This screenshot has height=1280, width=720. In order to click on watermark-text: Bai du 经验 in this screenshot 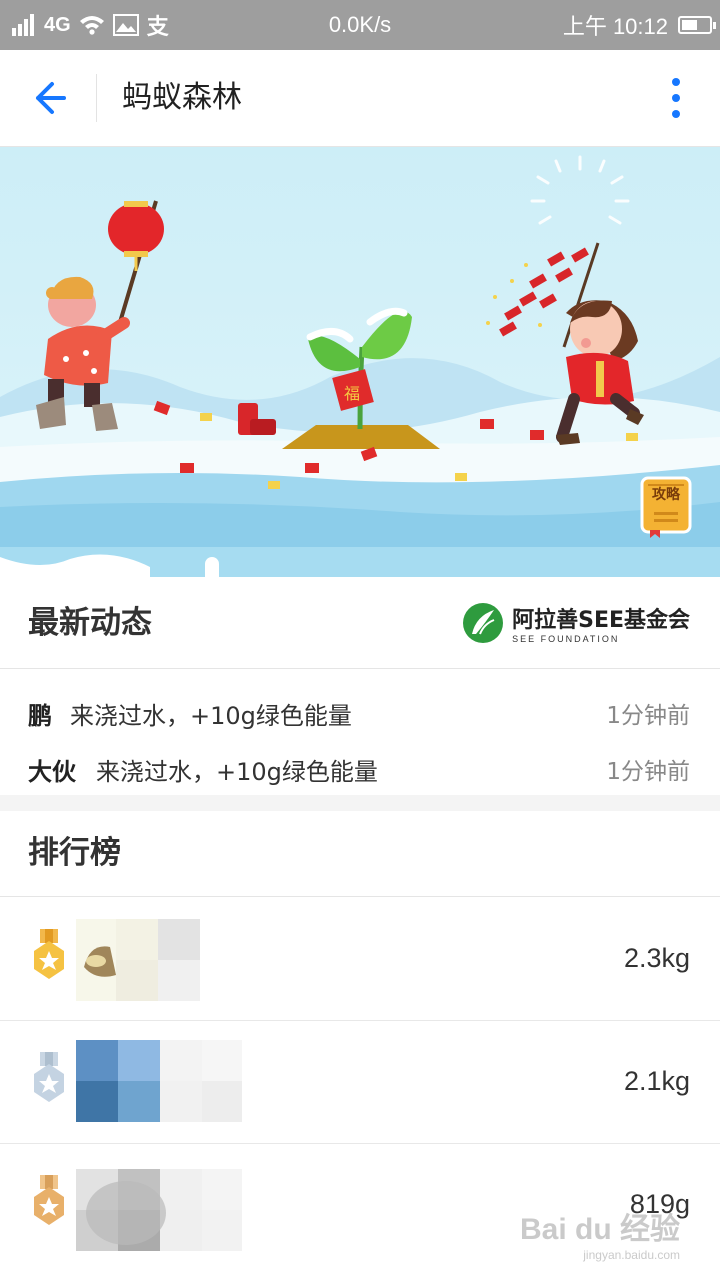, I will do `click(599, 1229)`.